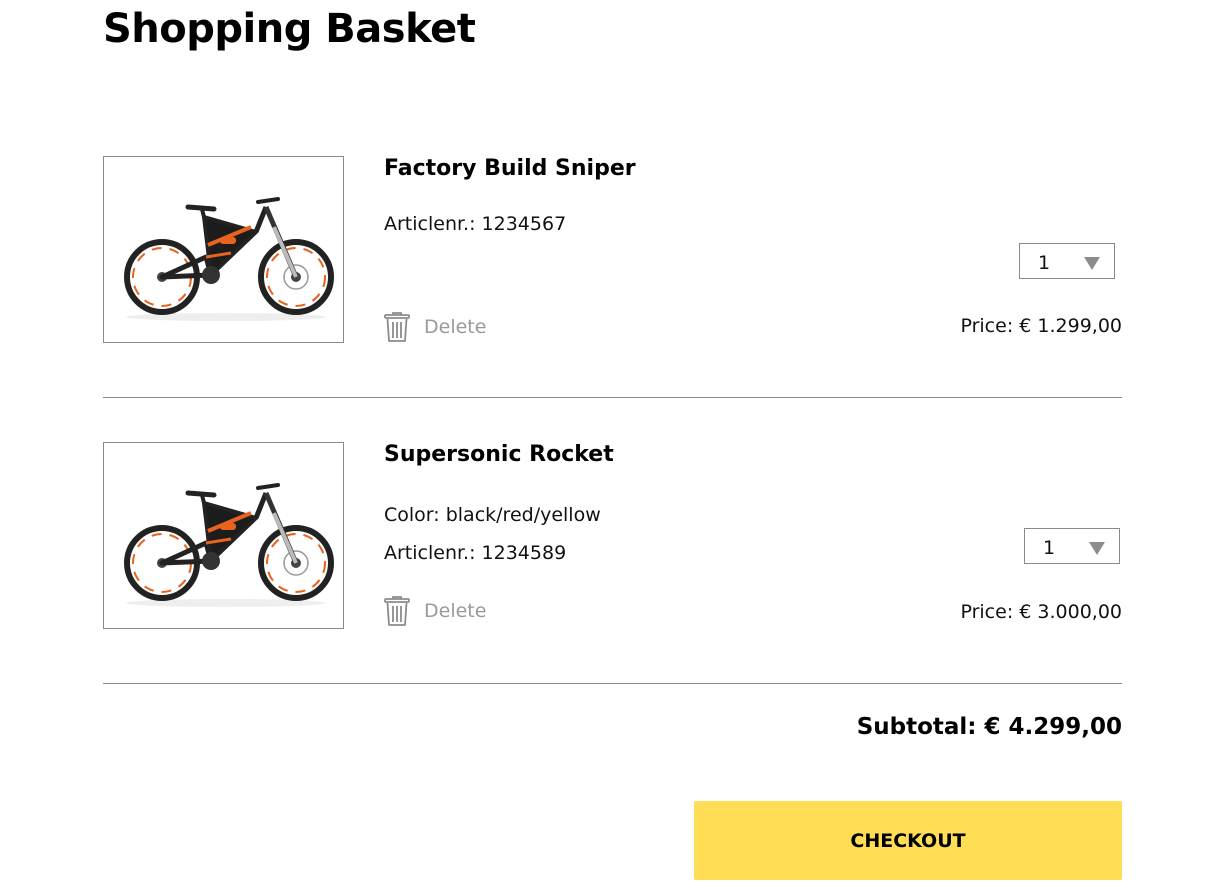 The width and height of the screenshot is (1230, 888). I want to click on product-name: Supersonic Rocket, so click(499, 454).